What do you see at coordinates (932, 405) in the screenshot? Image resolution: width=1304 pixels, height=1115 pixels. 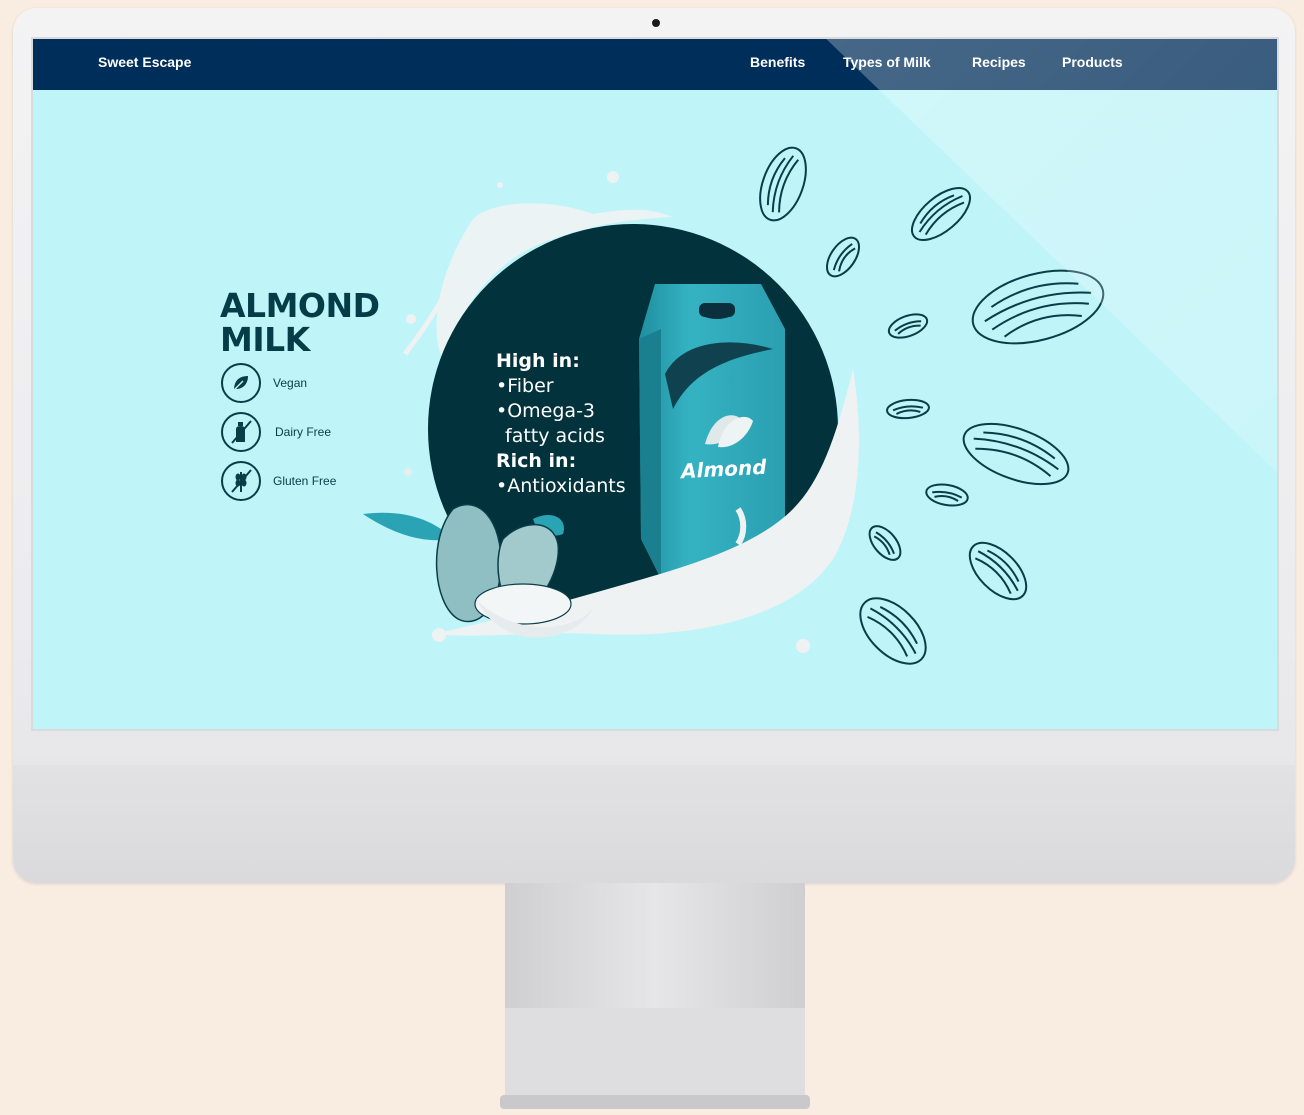 I see `almond-outlines` at bounding box center [932, 405].